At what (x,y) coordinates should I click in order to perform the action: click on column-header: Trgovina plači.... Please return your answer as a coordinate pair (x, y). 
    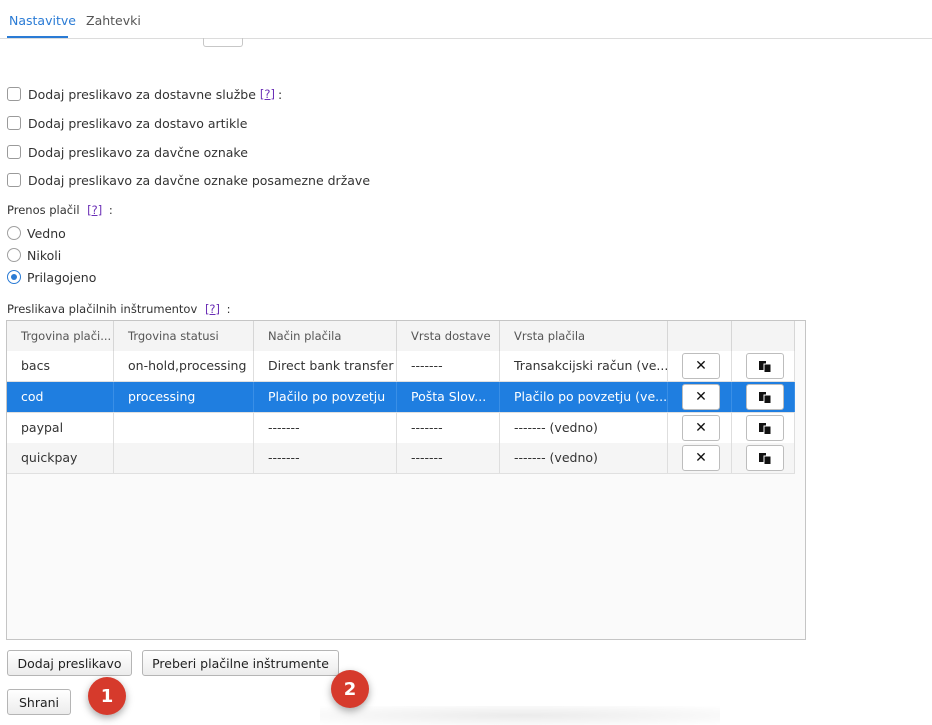
    Looking at the image, I should click on (60, 336).